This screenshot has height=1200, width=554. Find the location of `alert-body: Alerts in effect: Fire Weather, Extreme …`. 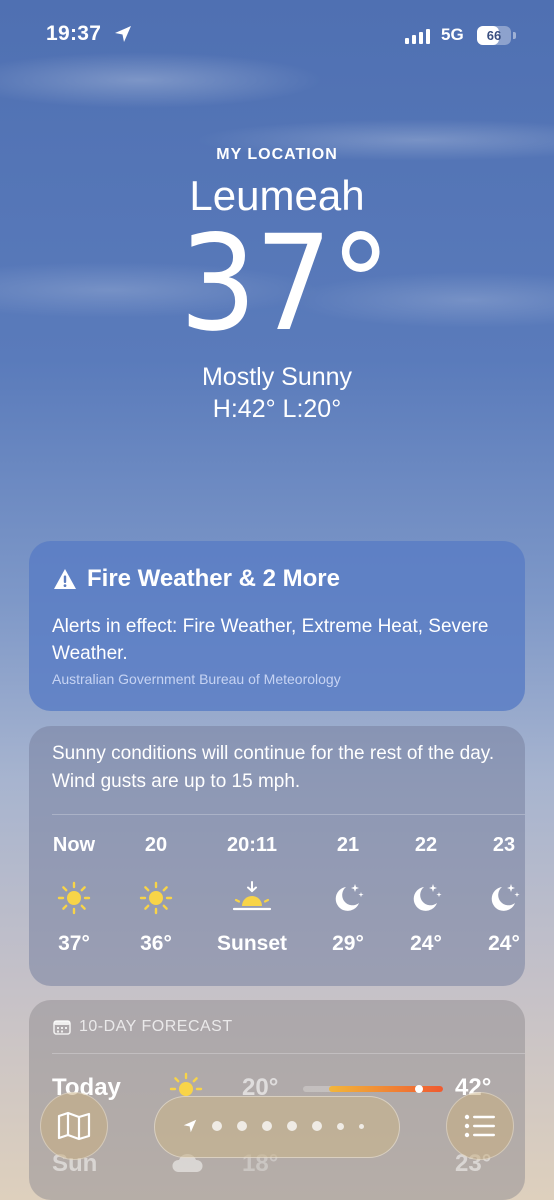

alert-body: Alerts in effect: Fire Weather, Extreme … is located at coordinates (270, 640).